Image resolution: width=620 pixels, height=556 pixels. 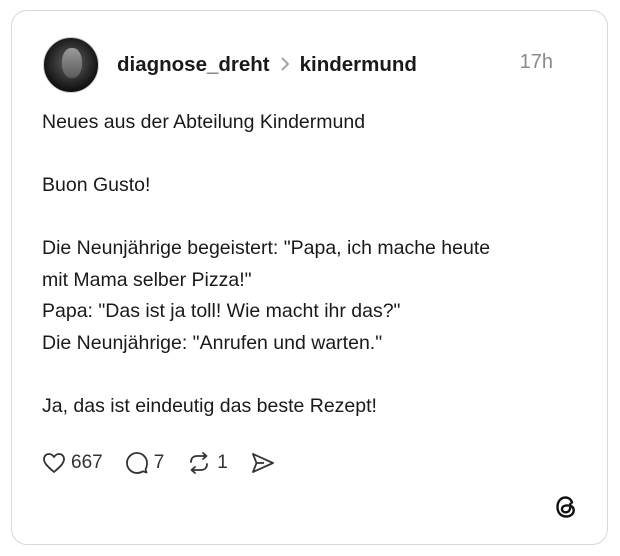 I want to click on heart-icon, so click(x=54, y=463).